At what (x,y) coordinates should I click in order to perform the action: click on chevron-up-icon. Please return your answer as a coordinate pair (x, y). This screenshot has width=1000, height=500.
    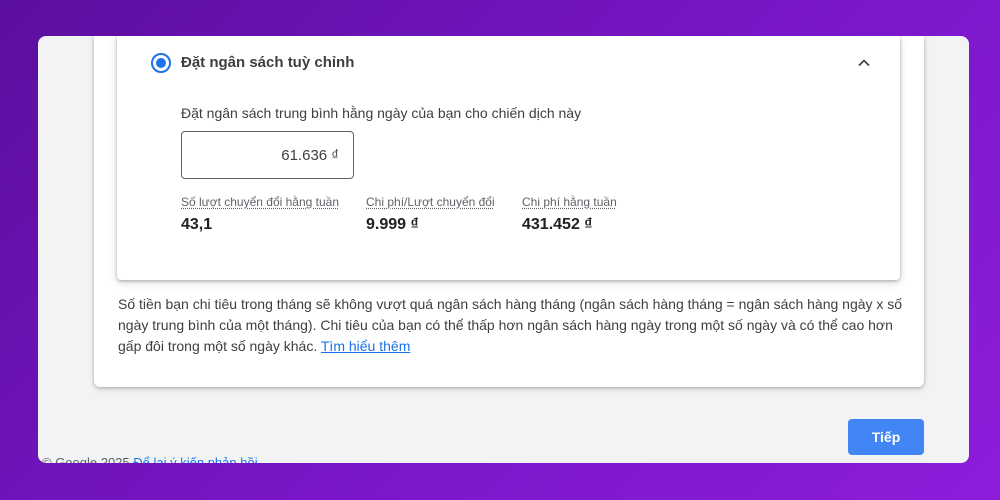
    Looking at the image, I should click on (864, 63).